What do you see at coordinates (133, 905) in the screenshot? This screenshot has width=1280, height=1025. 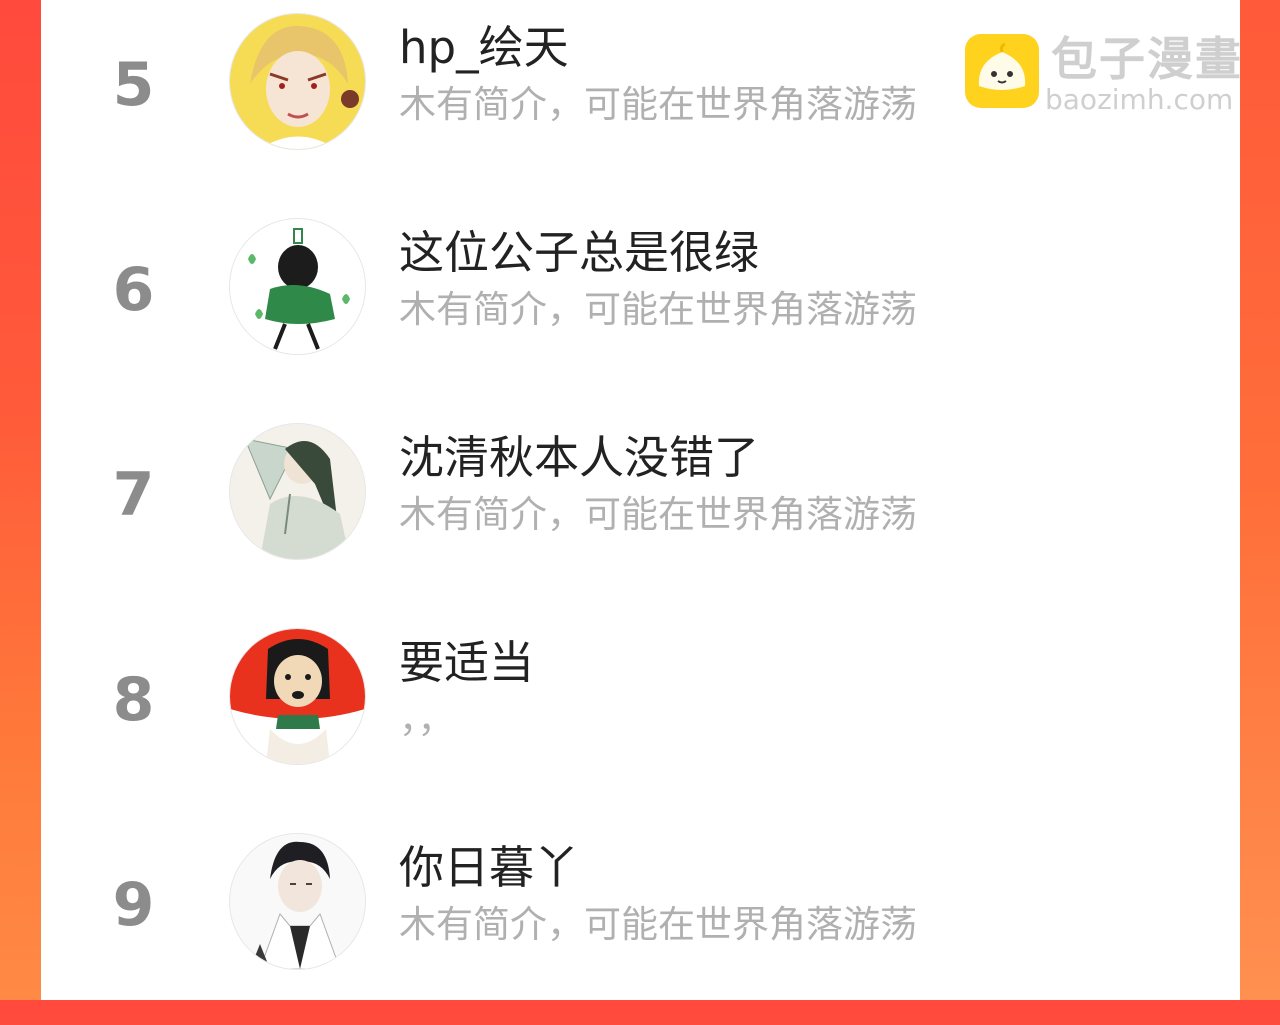 I see `rank-number: 9` at bounding box center [133, 905].